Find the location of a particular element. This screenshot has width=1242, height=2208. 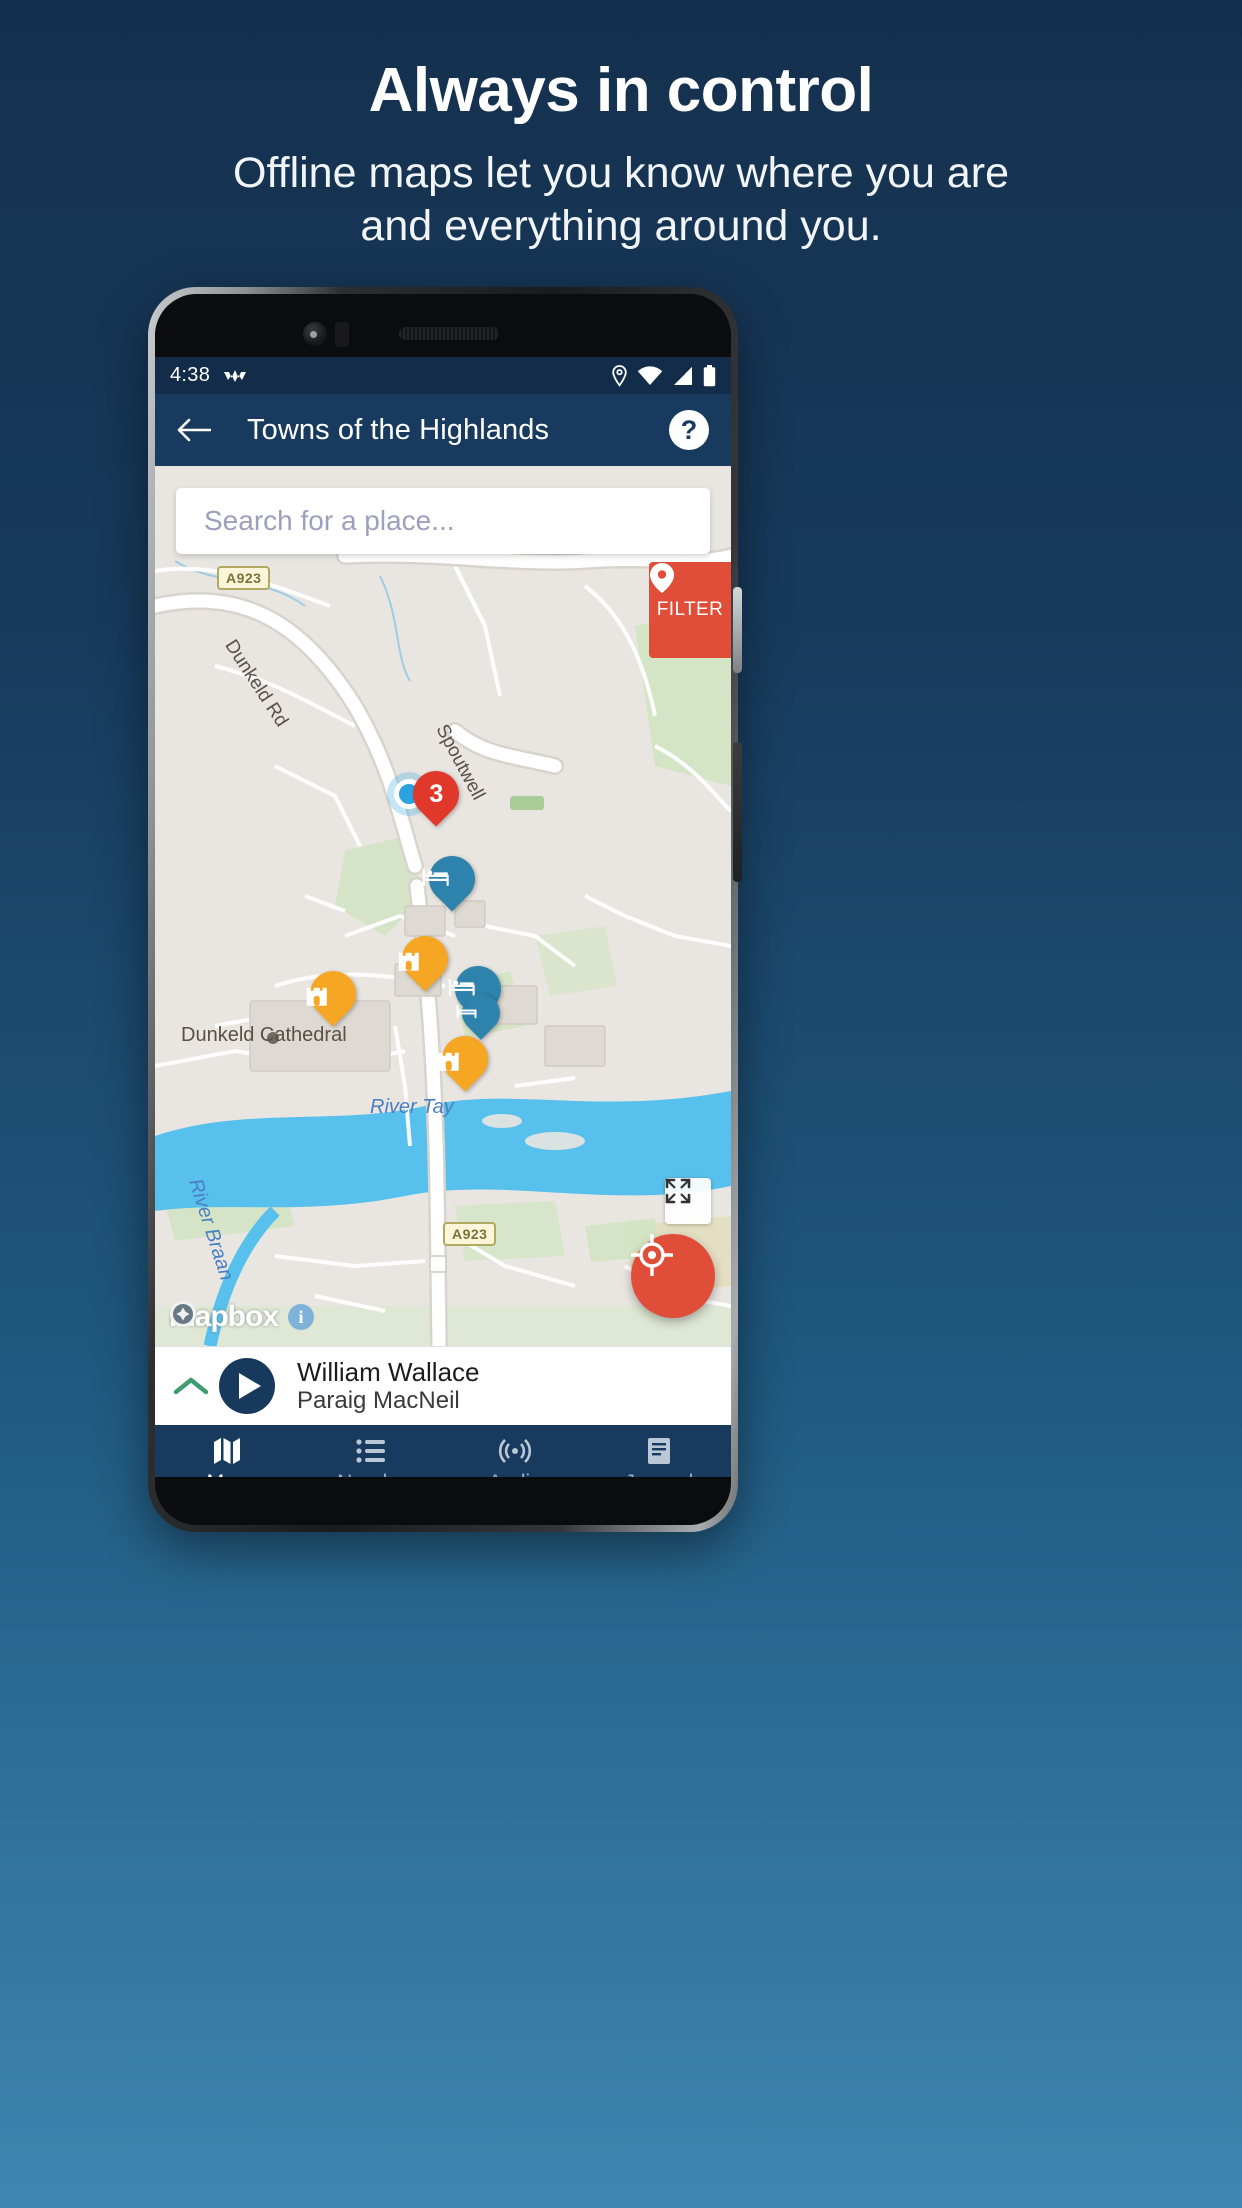

status-time: 4:38 is located at coordinates (190, 375).